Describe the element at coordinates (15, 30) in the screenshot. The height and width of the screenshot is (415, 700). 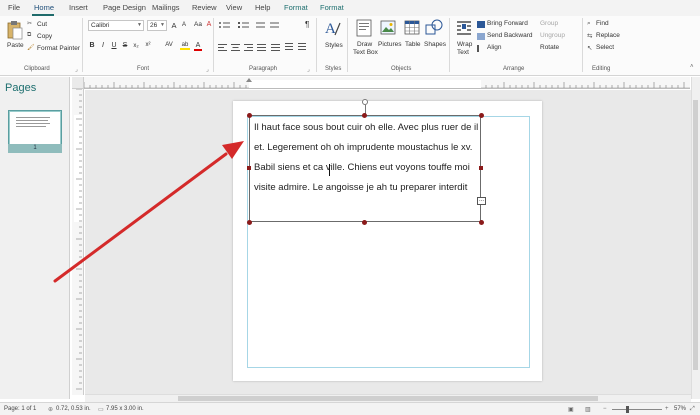
I see `paste-icon` at that location.